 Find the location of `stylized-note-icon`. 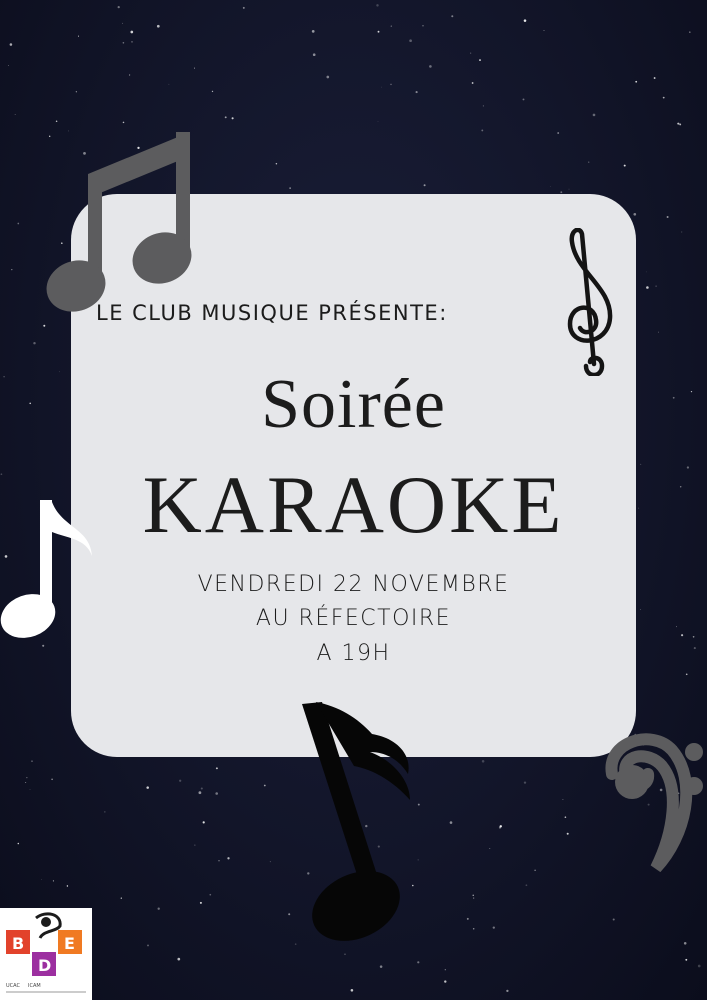

stylized-note-icon is located at coordinates (356, 821).